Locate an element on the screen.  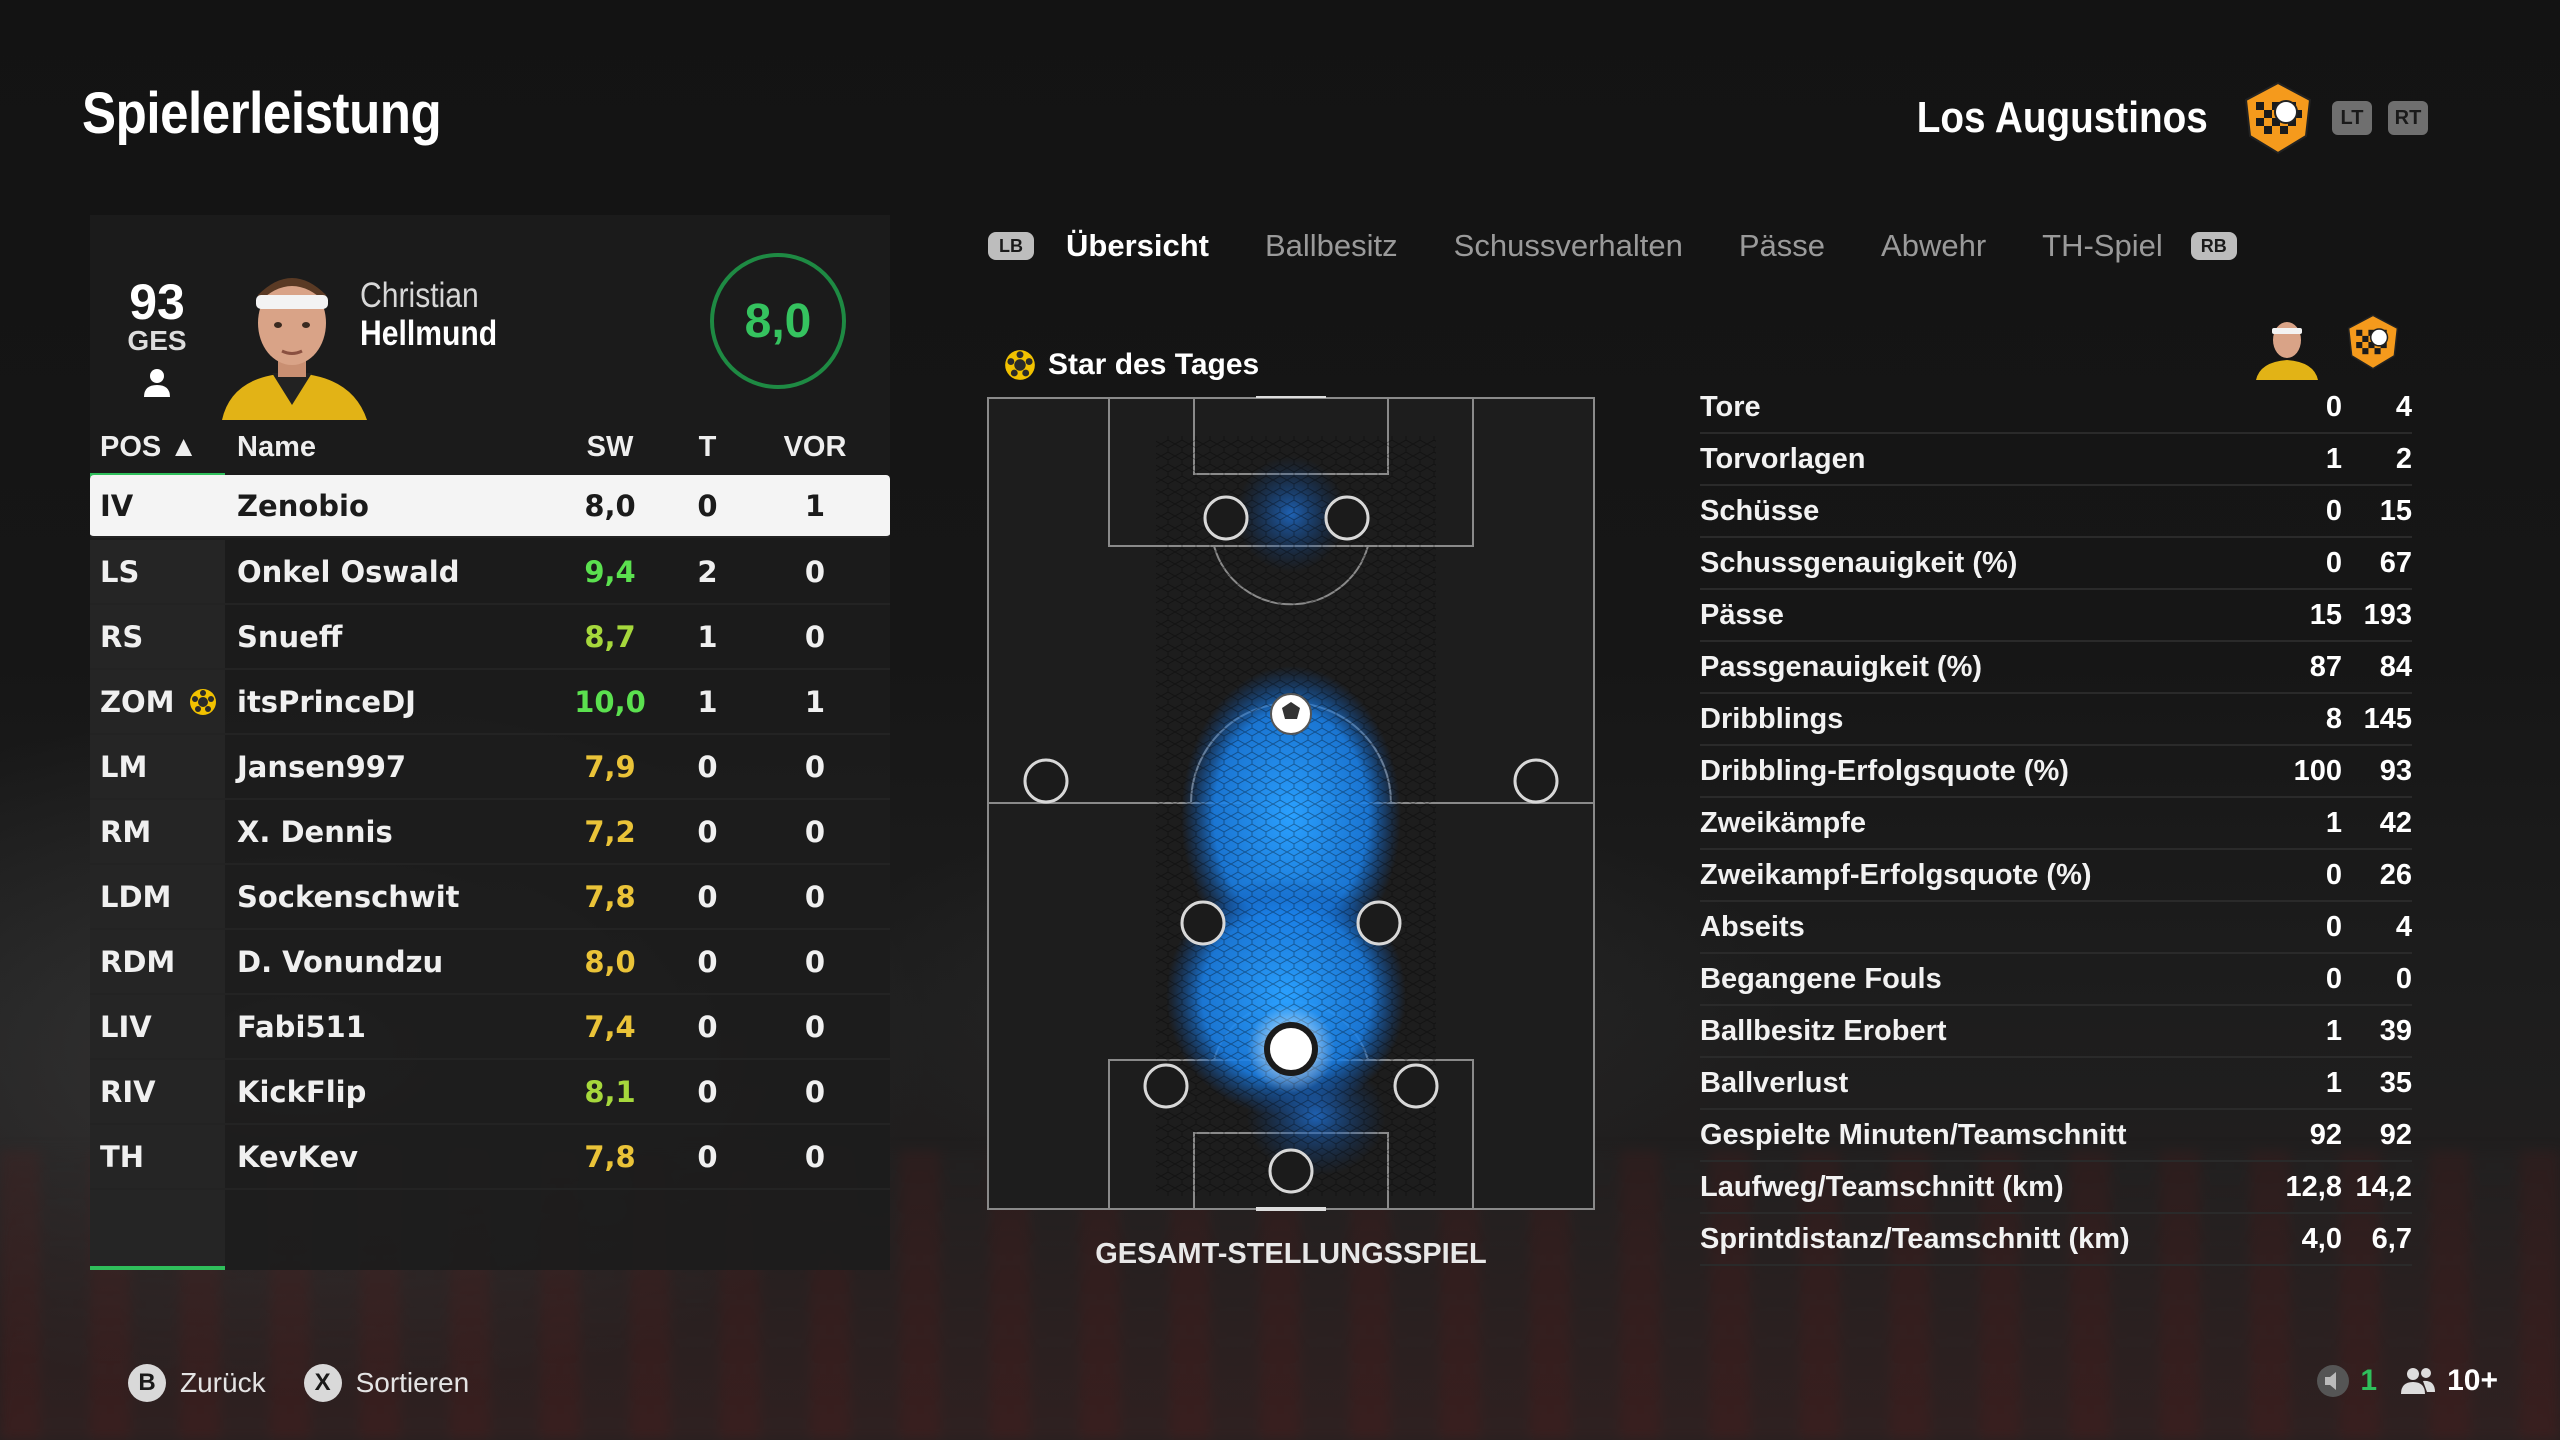
stat-label: Schussgenauigkeit (%) is located at coordinates (1859, 562).